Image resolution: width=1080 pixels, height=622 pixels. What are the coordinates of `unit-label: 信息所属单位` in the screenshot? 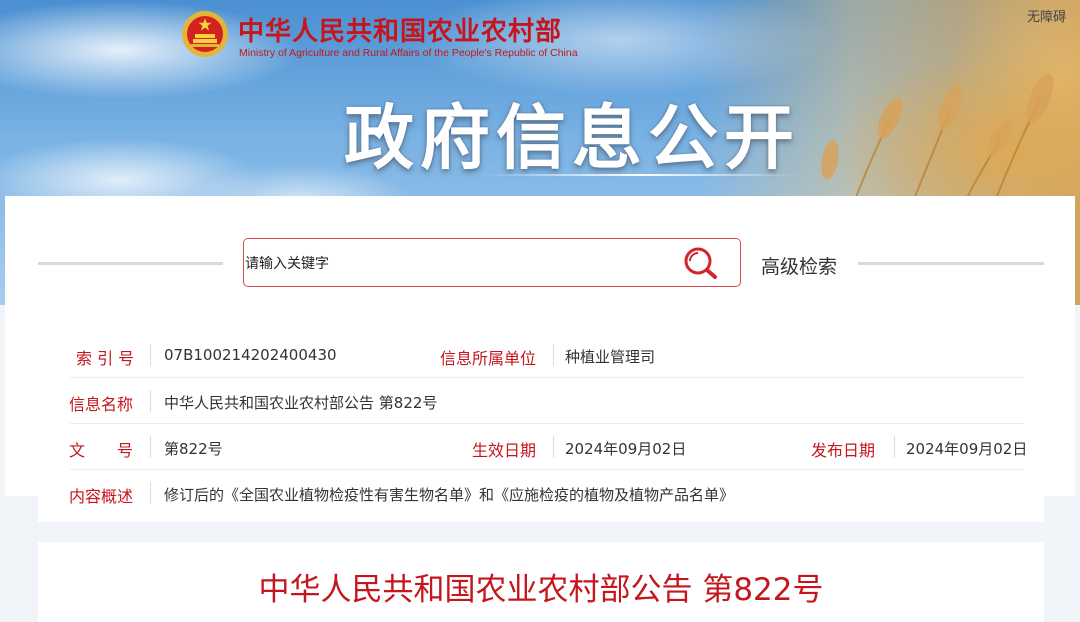 It's located at (488, 358).